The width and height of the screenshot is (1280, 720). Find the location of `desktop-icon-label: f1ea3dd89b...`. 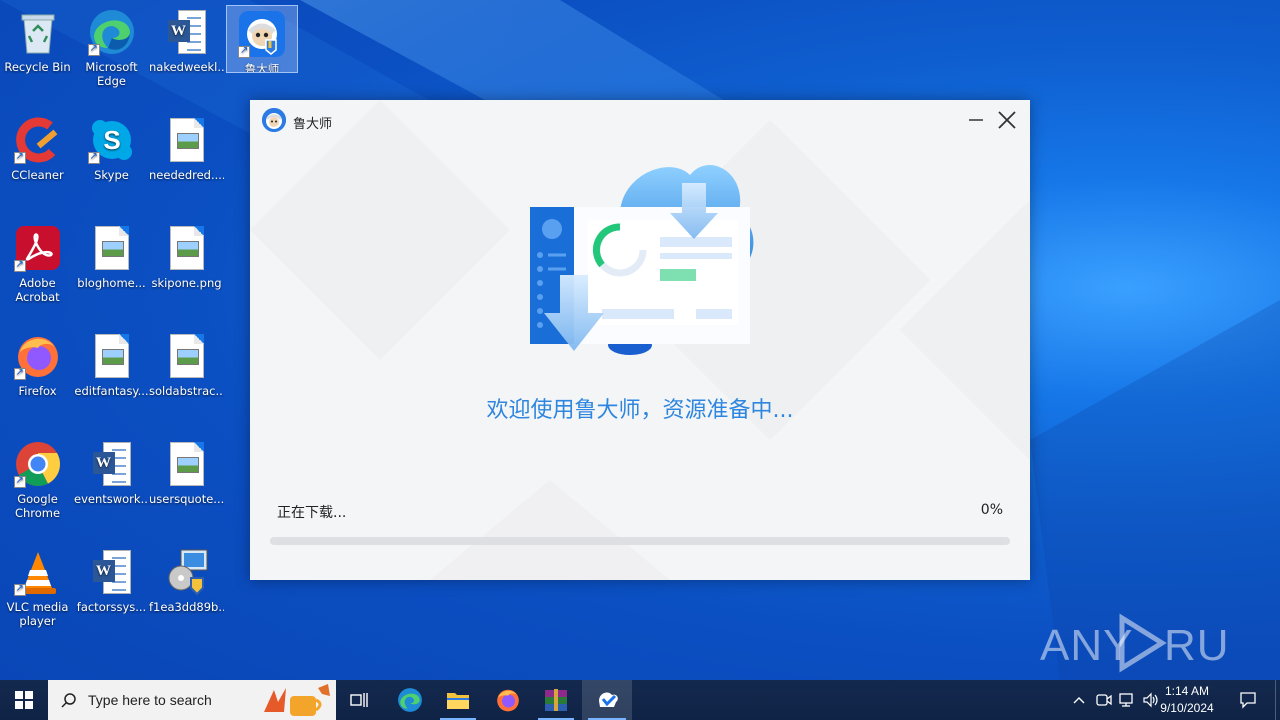

desktop-icon-label: f1ea3dd89b... is located at coordinates (186, 607).